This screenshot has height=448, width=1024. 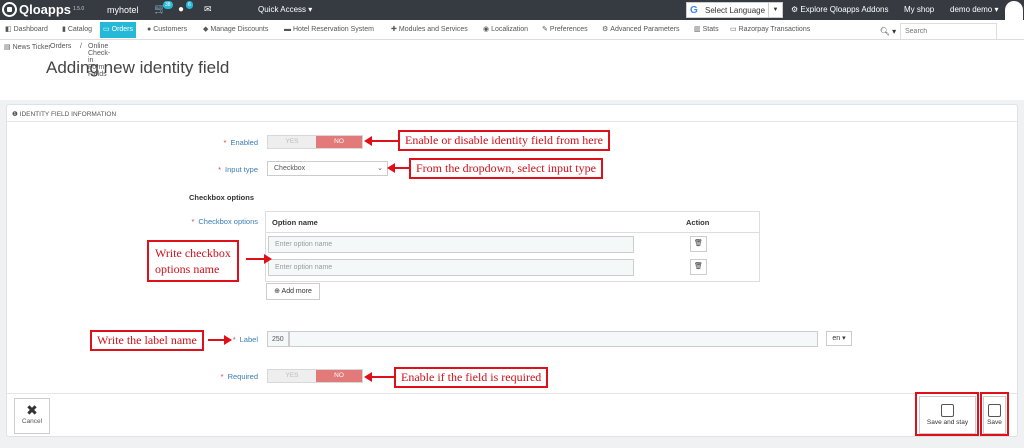 What do you see at coordinates (138, 67) in the screenshot?
I see `page-title: Adding new identity field` at bounding box center [138, 67].